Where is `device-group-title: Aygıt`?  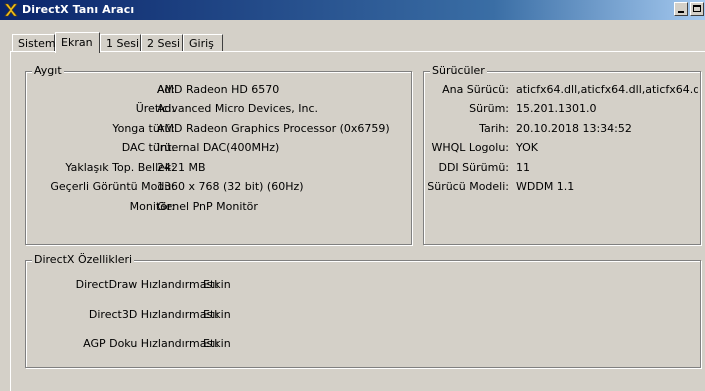
device-group-title: Aygıt is located at coordinates (48, 70).